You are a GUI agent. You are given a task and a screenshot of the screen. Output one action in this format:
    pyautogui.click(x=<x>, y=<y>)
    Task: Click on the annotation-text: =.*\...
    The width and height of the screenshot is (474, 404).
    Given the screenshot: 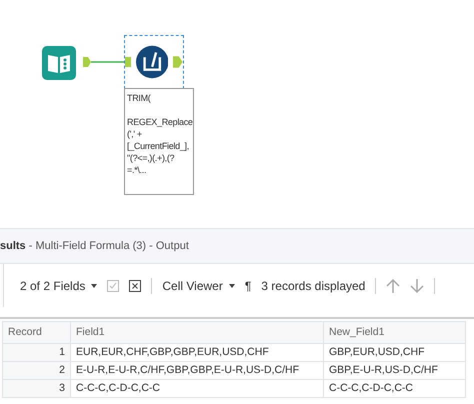 What is the action you would take?
    pyautogui.click(x=137, y=170)
    